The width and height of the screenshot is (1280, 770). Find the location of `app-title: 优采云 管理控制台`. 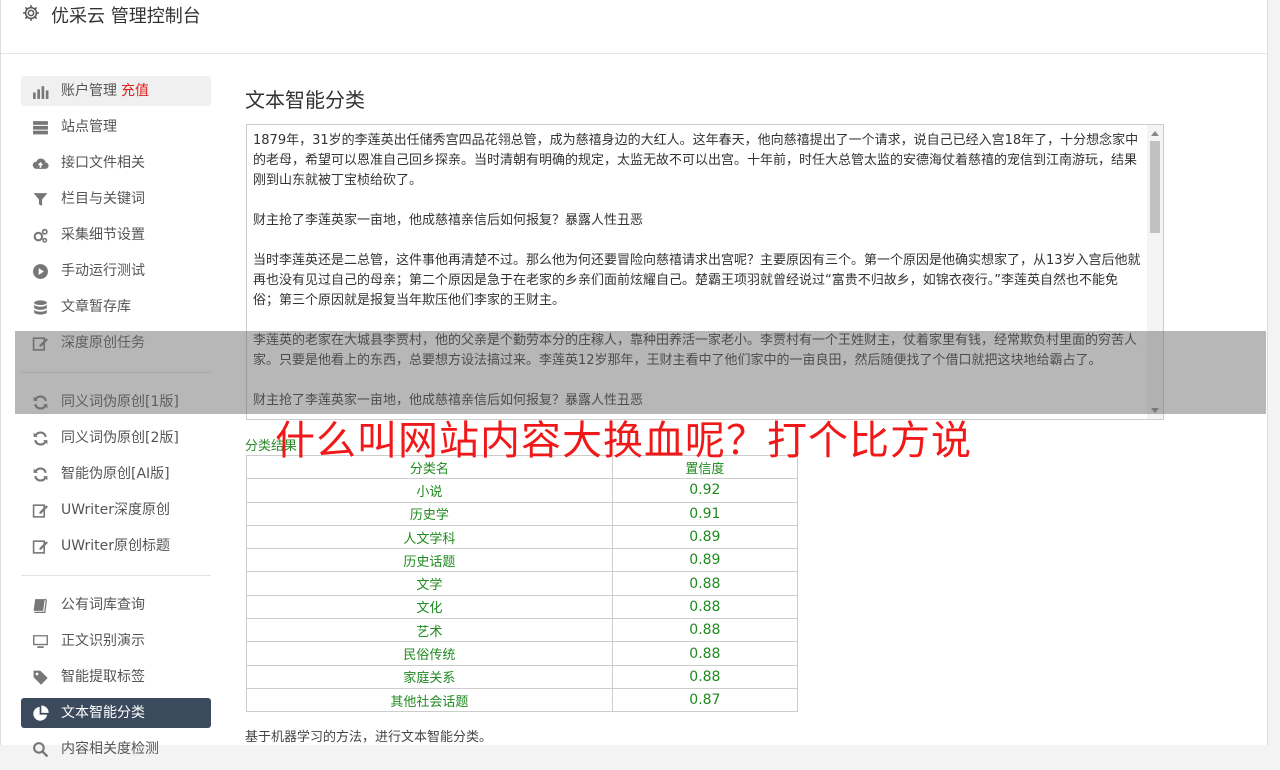

app-title: 优采云 管理控制台 is located at coordinates (126, 16).